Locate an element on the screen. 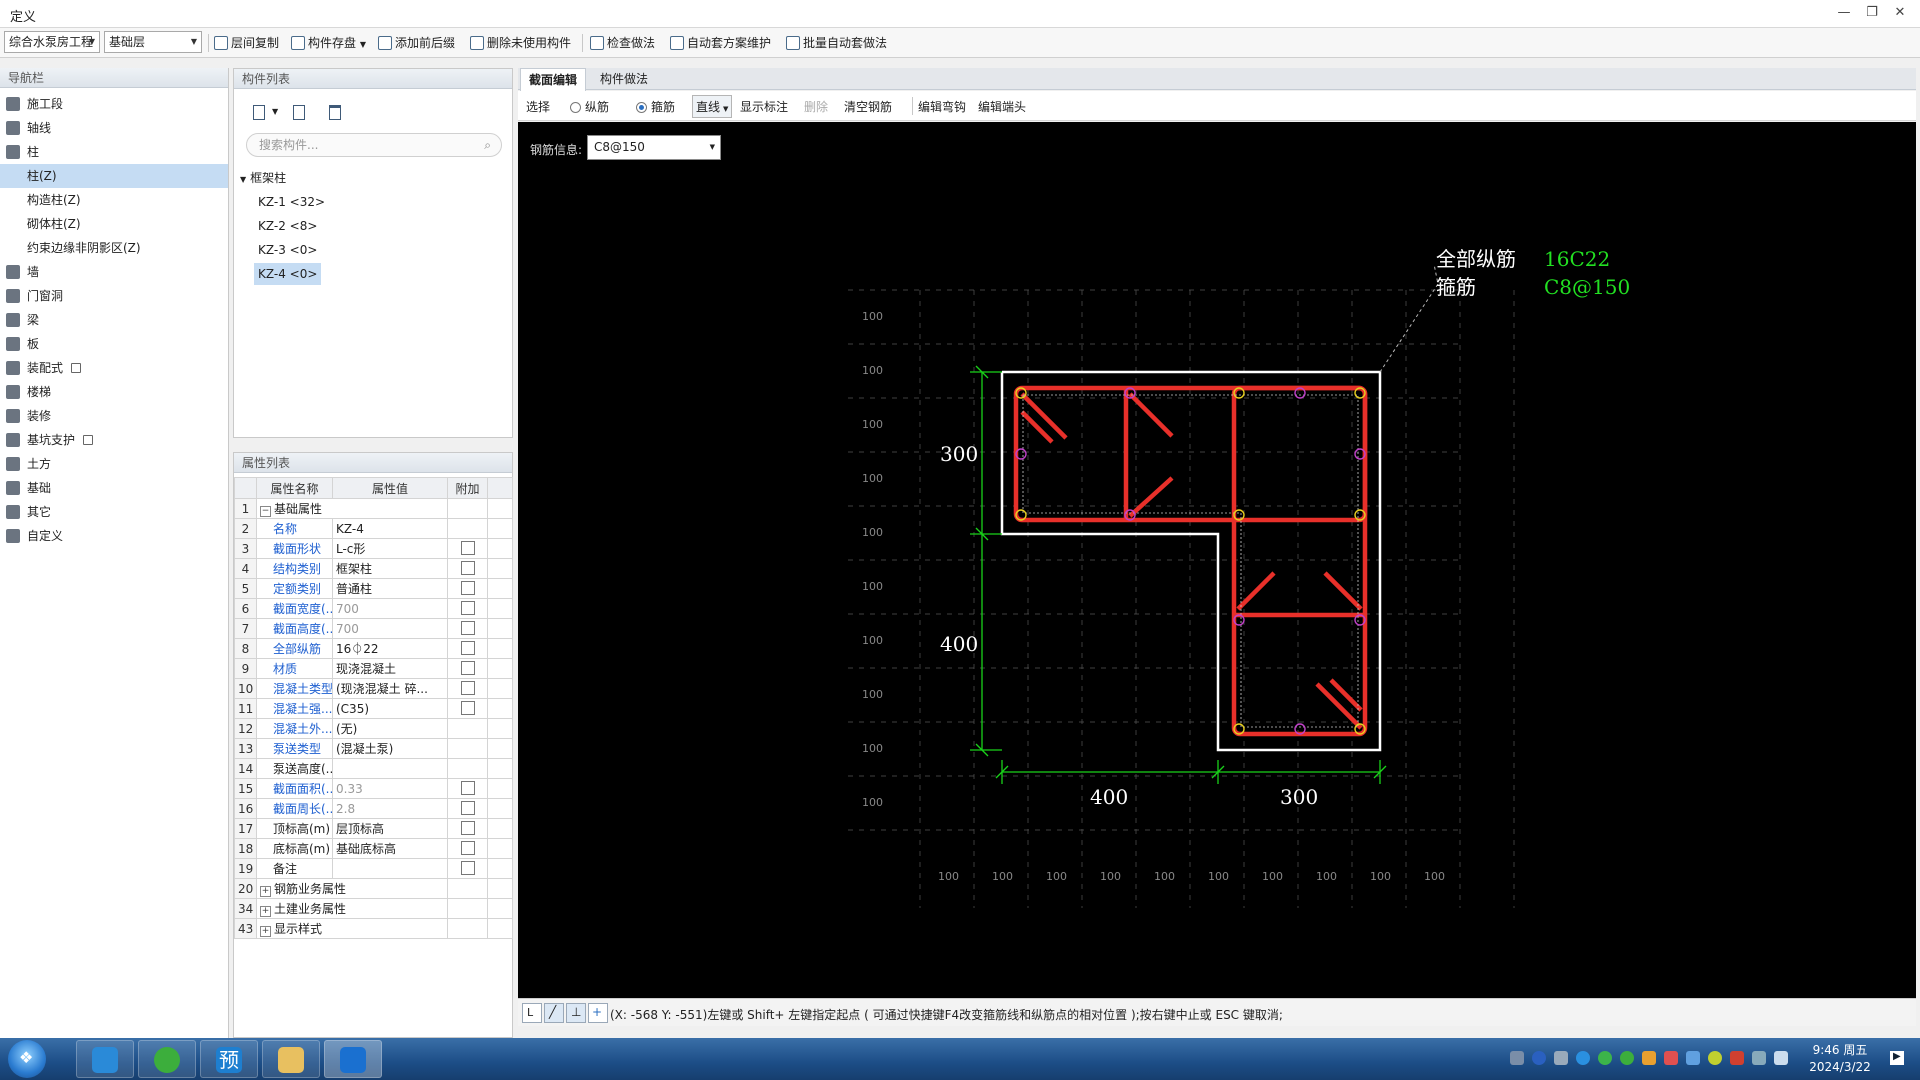 This screenshot has width=1920, height=1080. show-desktop-button: ▶ is located at coordinates (1897, 1058).